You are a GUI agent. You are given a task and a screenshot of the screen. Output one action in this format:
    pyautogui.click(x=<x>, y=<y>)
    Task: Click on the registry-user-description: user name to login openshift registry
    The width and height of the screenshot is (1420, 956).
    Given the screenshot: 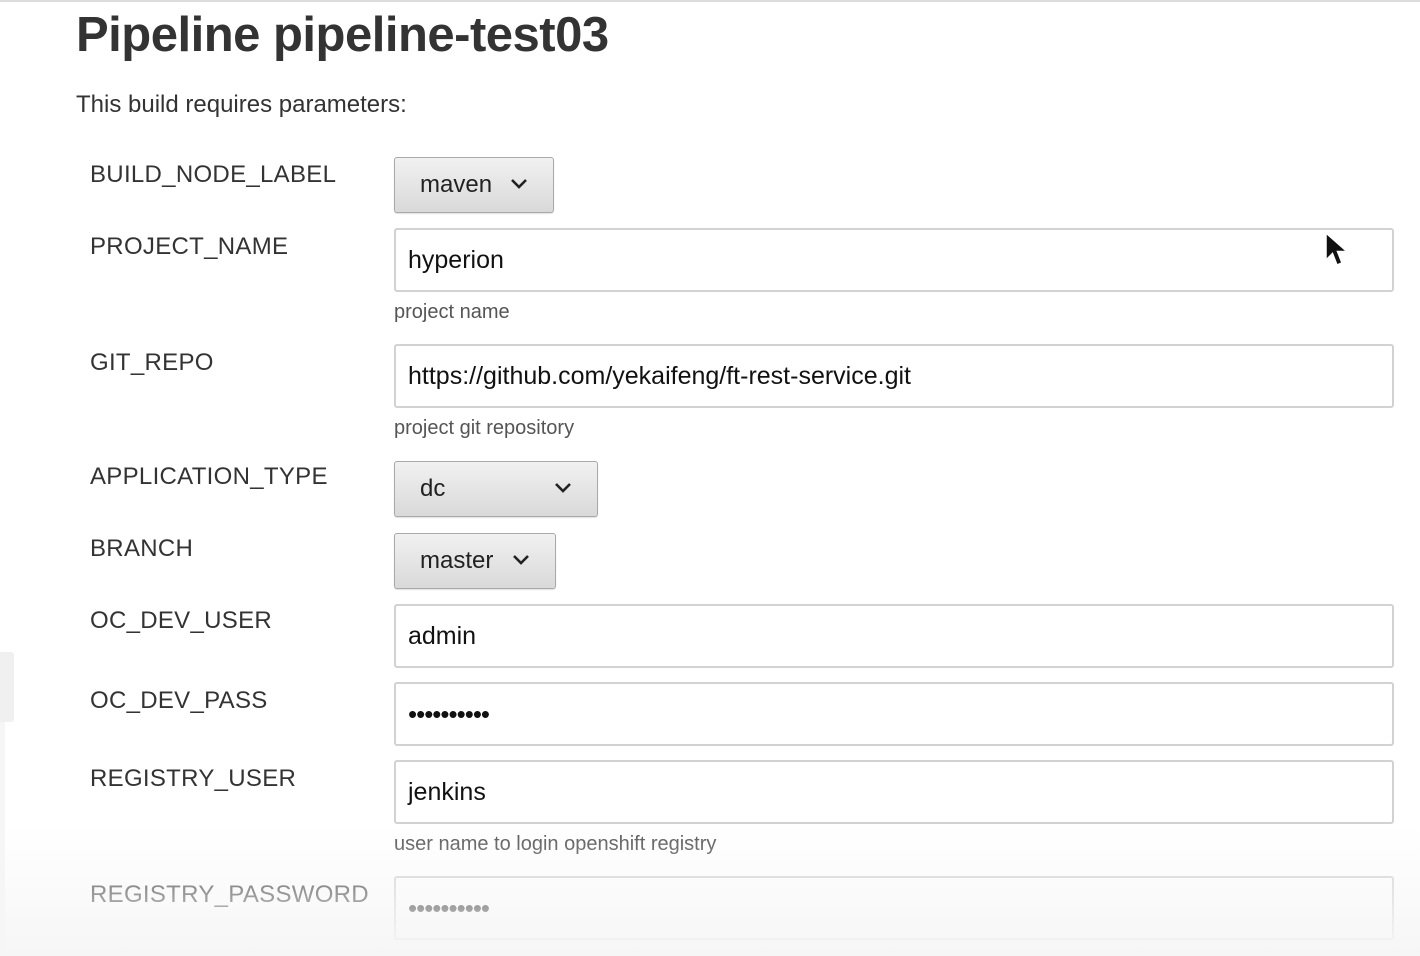 What is the action you would take?
    pyautogui.click(x=555, y=844)
    